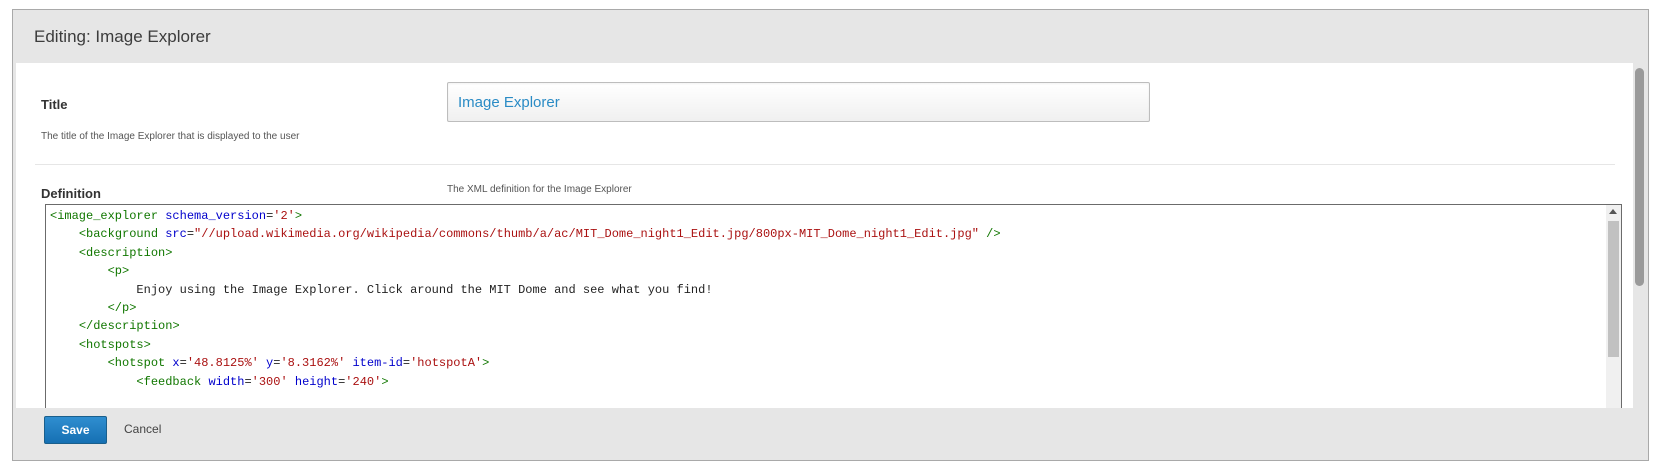  Describe the element at coordinates (176, 216) in the screenshot. I see `code-line: <image_explorer schema_version='2'>` at that location.